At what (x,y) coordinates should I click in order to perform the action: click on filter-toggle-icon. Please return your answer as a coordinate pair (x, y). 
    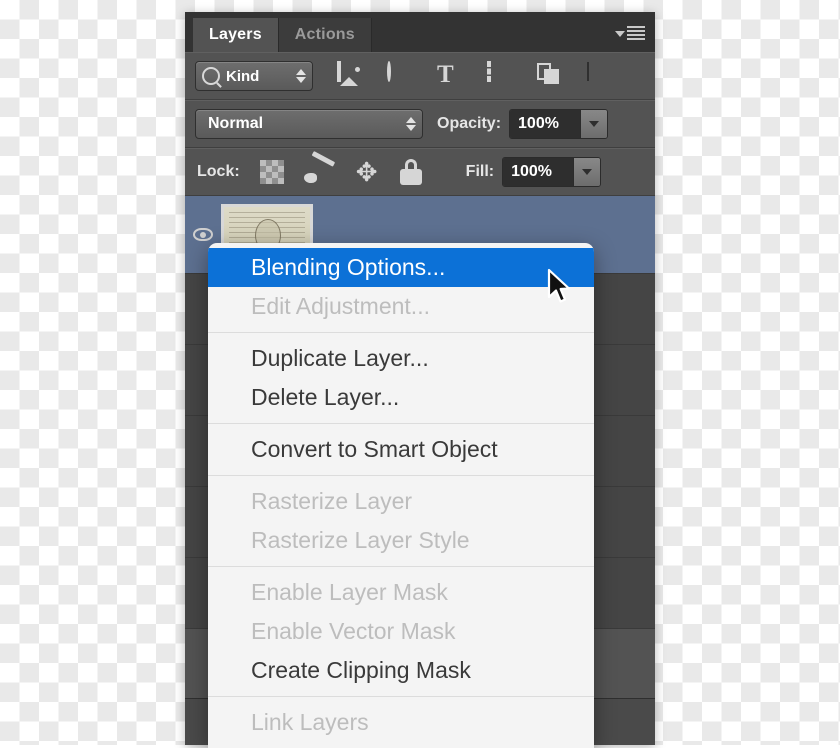
    Looking at the image, I should click on (601, 75).